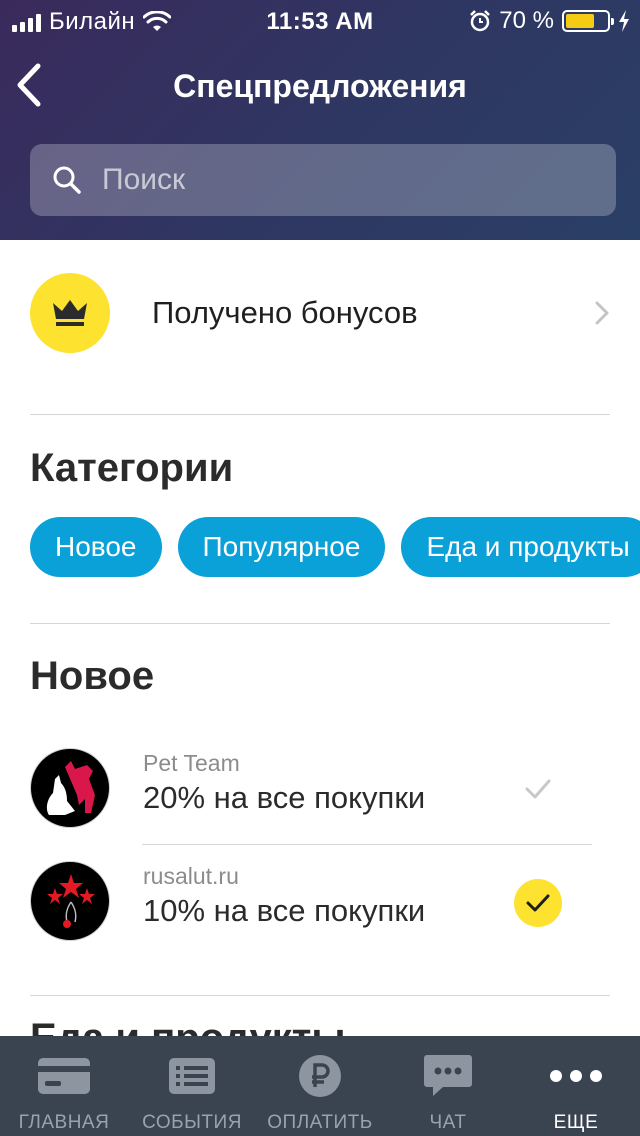 Image resolution: width=640 pixels, height=1136 pixels. Describe the element at coordinates (576, 1122) in the screenshot. I see `tab-label: ЕЩЕ` at that location.